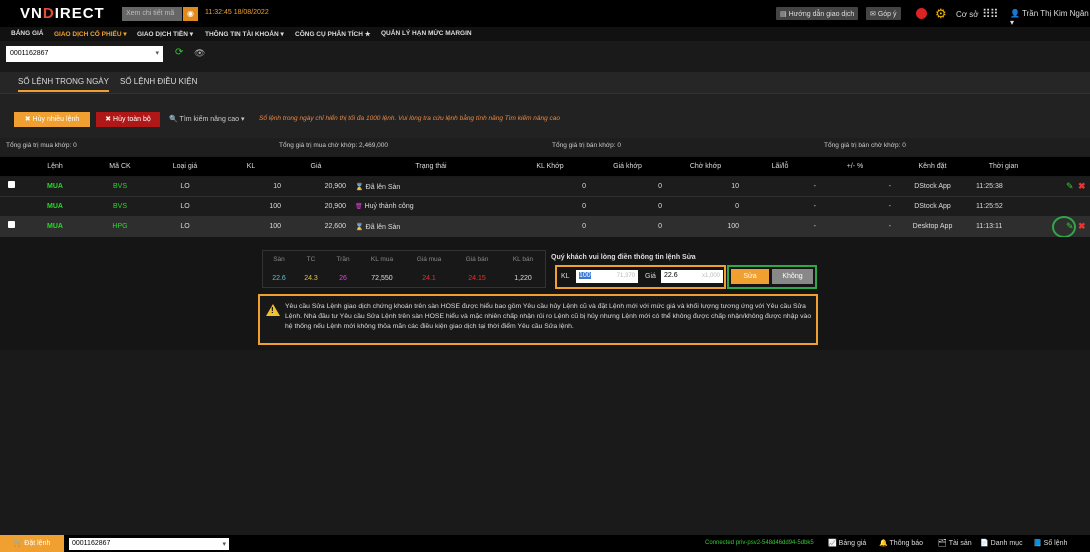 This screenshot has height=552, width=1090. I want to click on vndirect-logo: VNDIRECT, so click(62, 13).